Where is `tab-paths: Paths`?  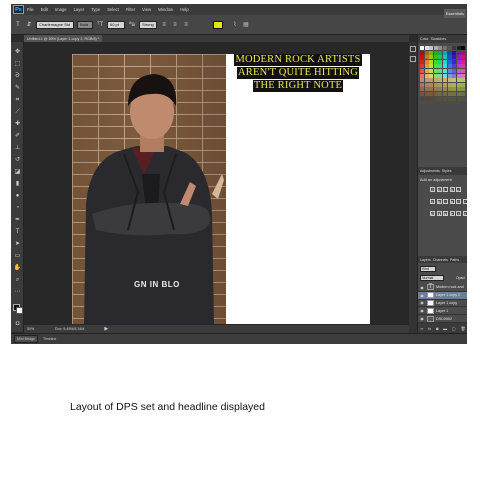 tab-paths: Paths is located at coordinates (454, 260).